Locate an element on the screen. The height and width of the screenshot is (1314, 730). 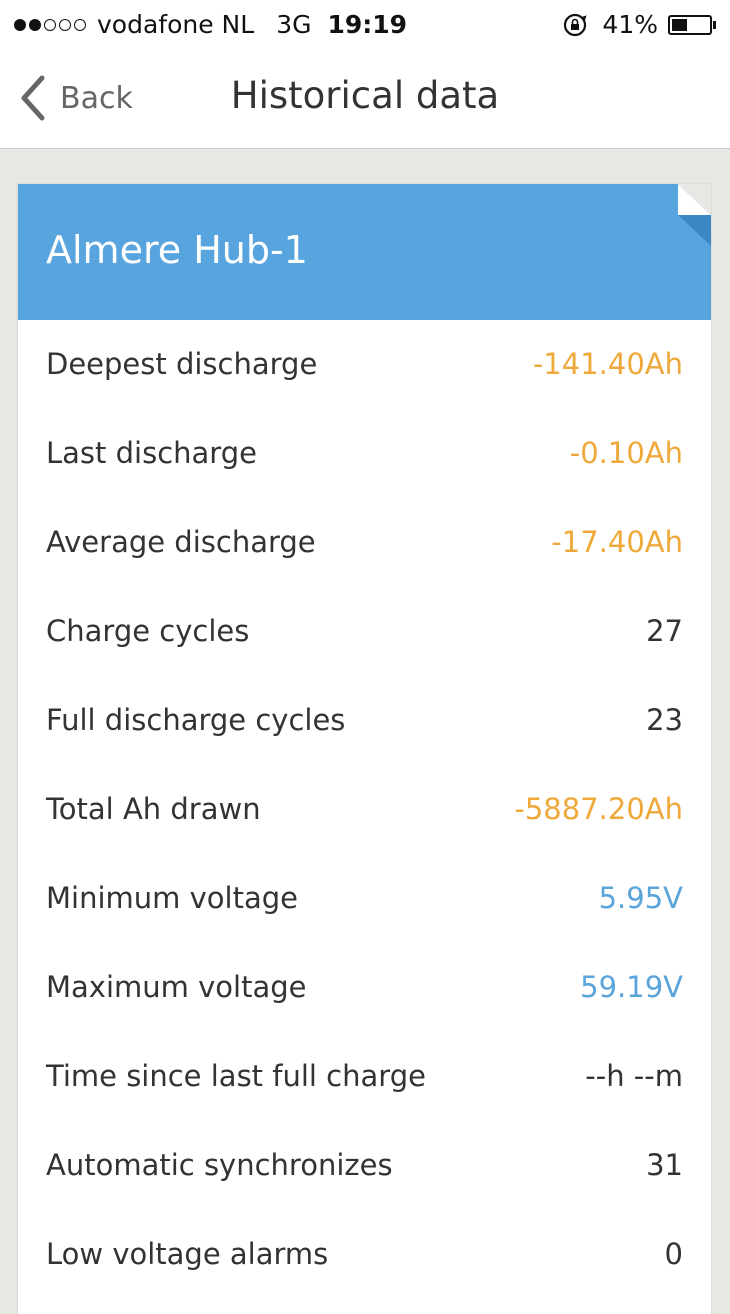
carrier-name: vodafone NL is located at coordinates (176, 24).